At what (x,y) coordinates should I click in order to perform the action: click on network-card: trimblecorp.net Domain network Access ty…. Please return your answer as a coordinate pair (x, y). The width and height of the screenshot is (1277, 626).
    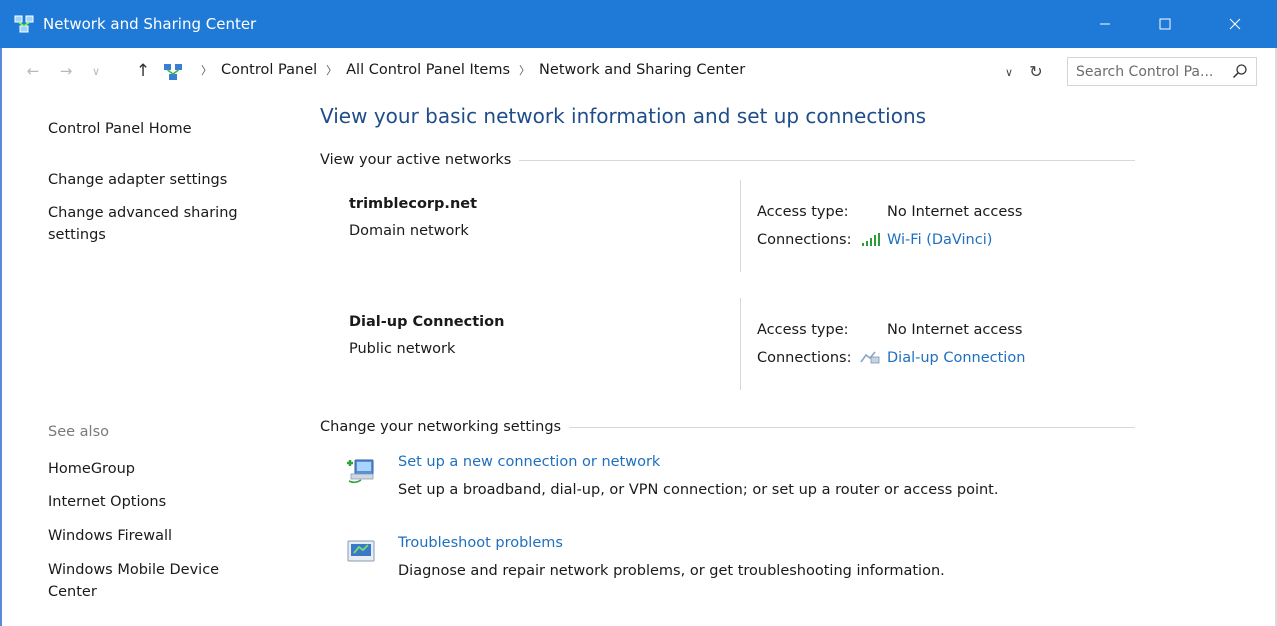
    Looking at the image, I should click on (727, 226).